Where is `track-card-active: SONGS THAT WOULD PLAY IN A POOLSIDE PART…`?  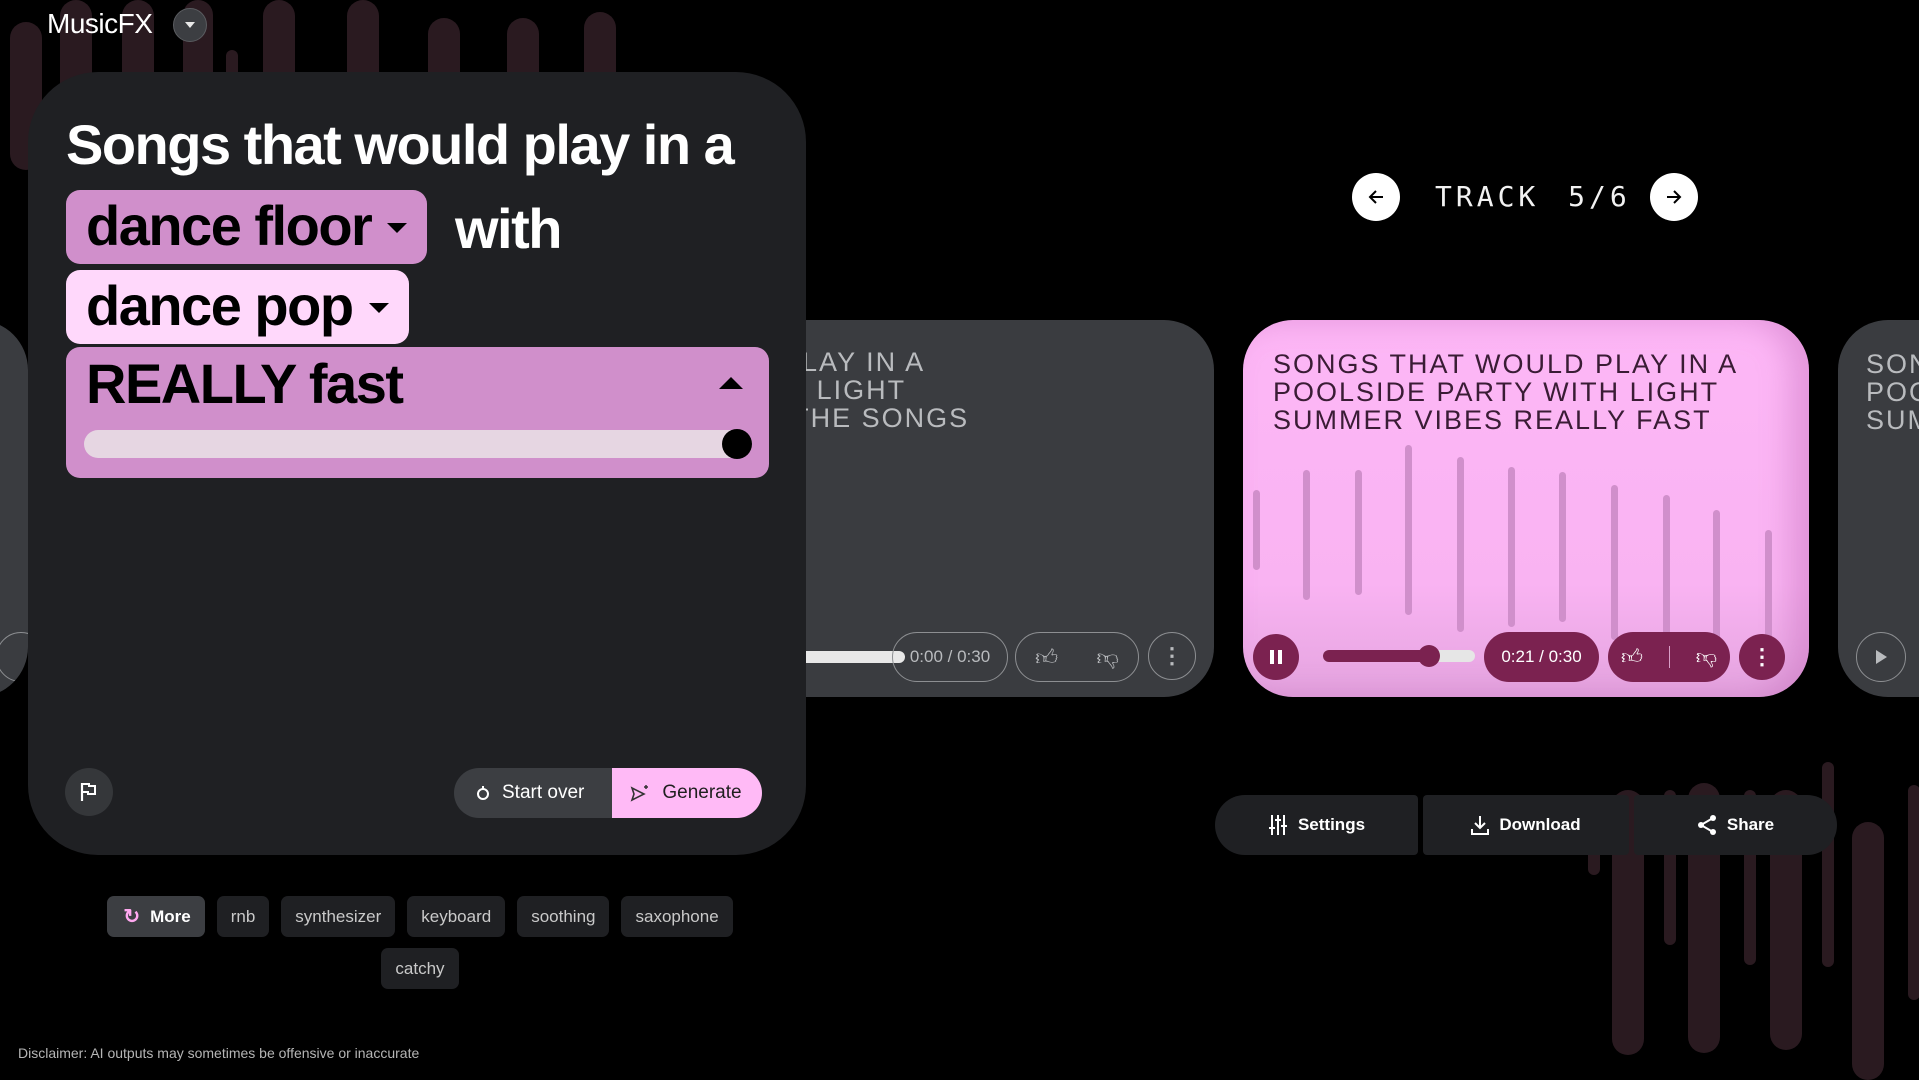 track-card-active: SONGS THAT WOULD PLAY IN A POOLSIDE PART… is located at coordinates (1526, 508).